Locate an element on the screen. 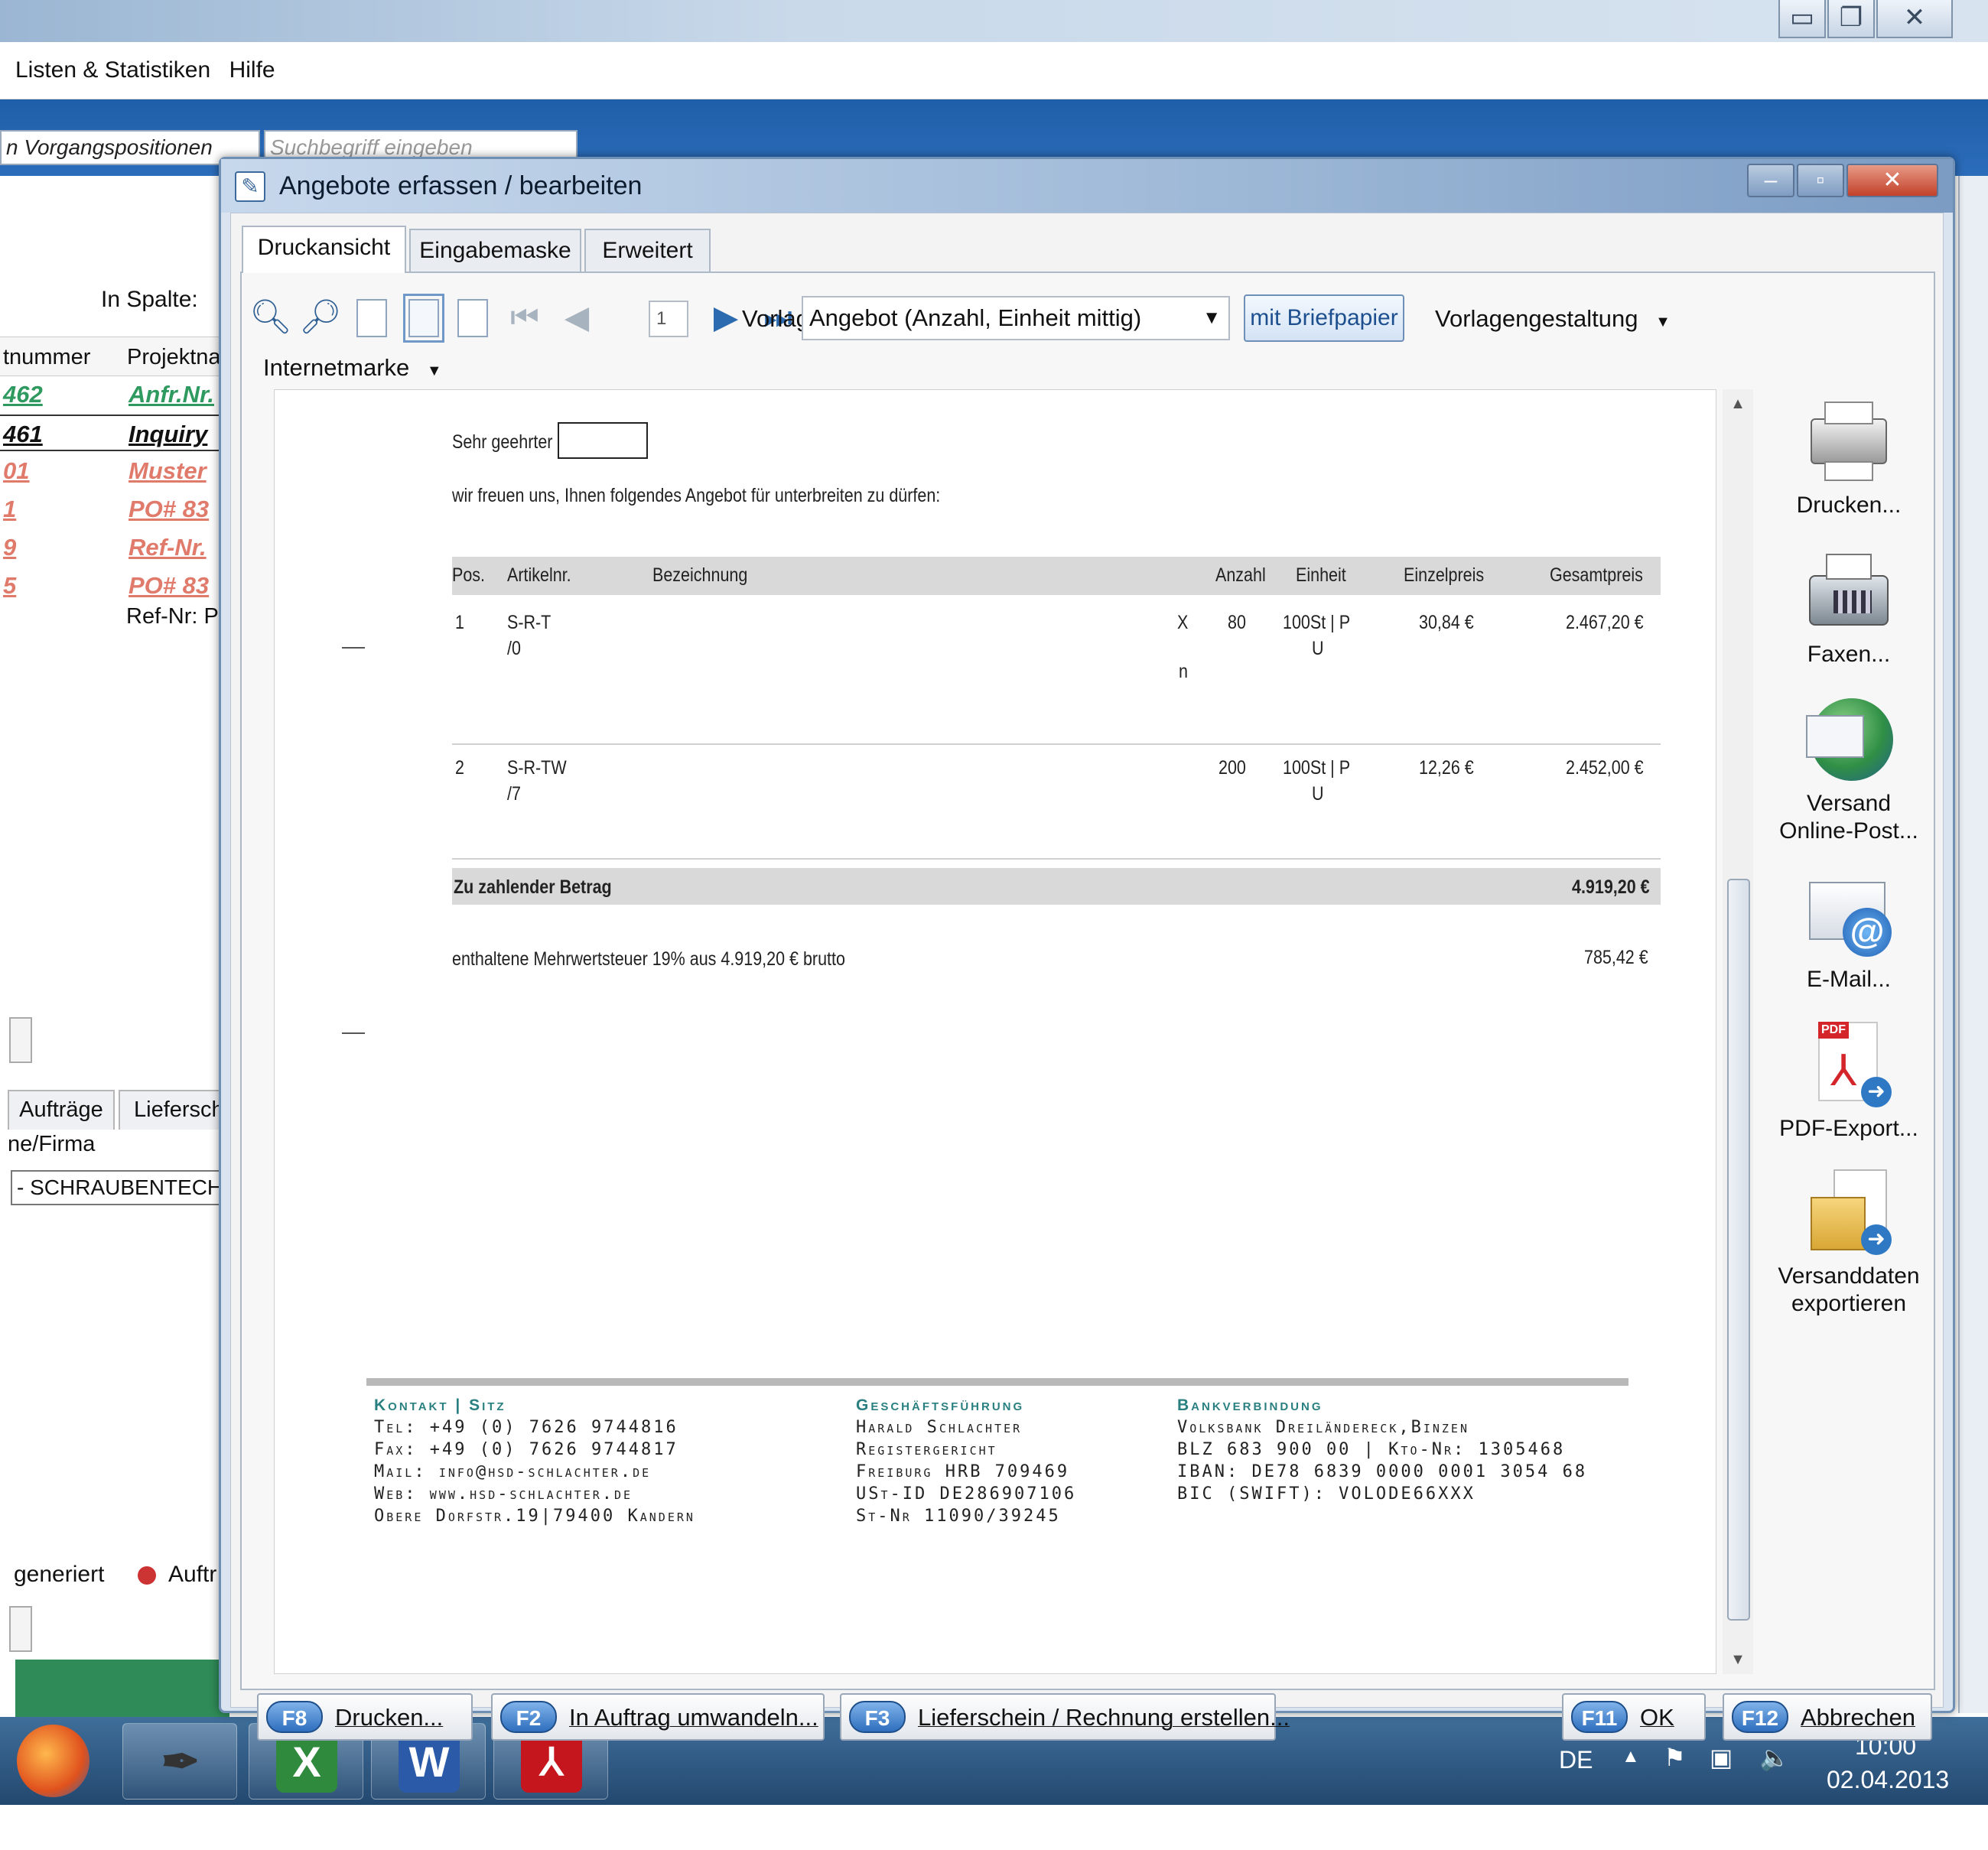 Image resolution: width=1988 pixels, height=1850 pixels. footer-gf-line: St-Nr 11090/39245 is located at coordinates (959, 1516).